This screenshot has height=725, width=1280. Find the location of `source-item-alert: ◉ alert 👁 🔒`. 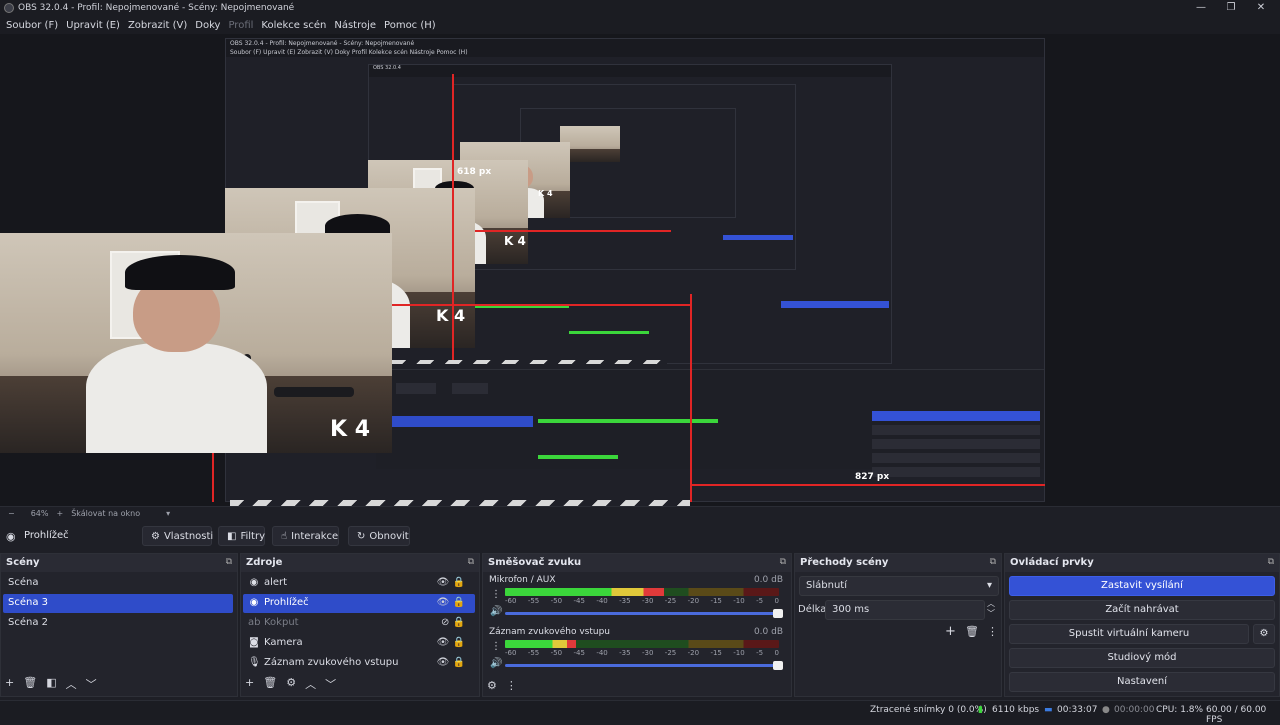

source-item-alert: ◉ alert 👁 🔒 is located at coordinates (359, 583).